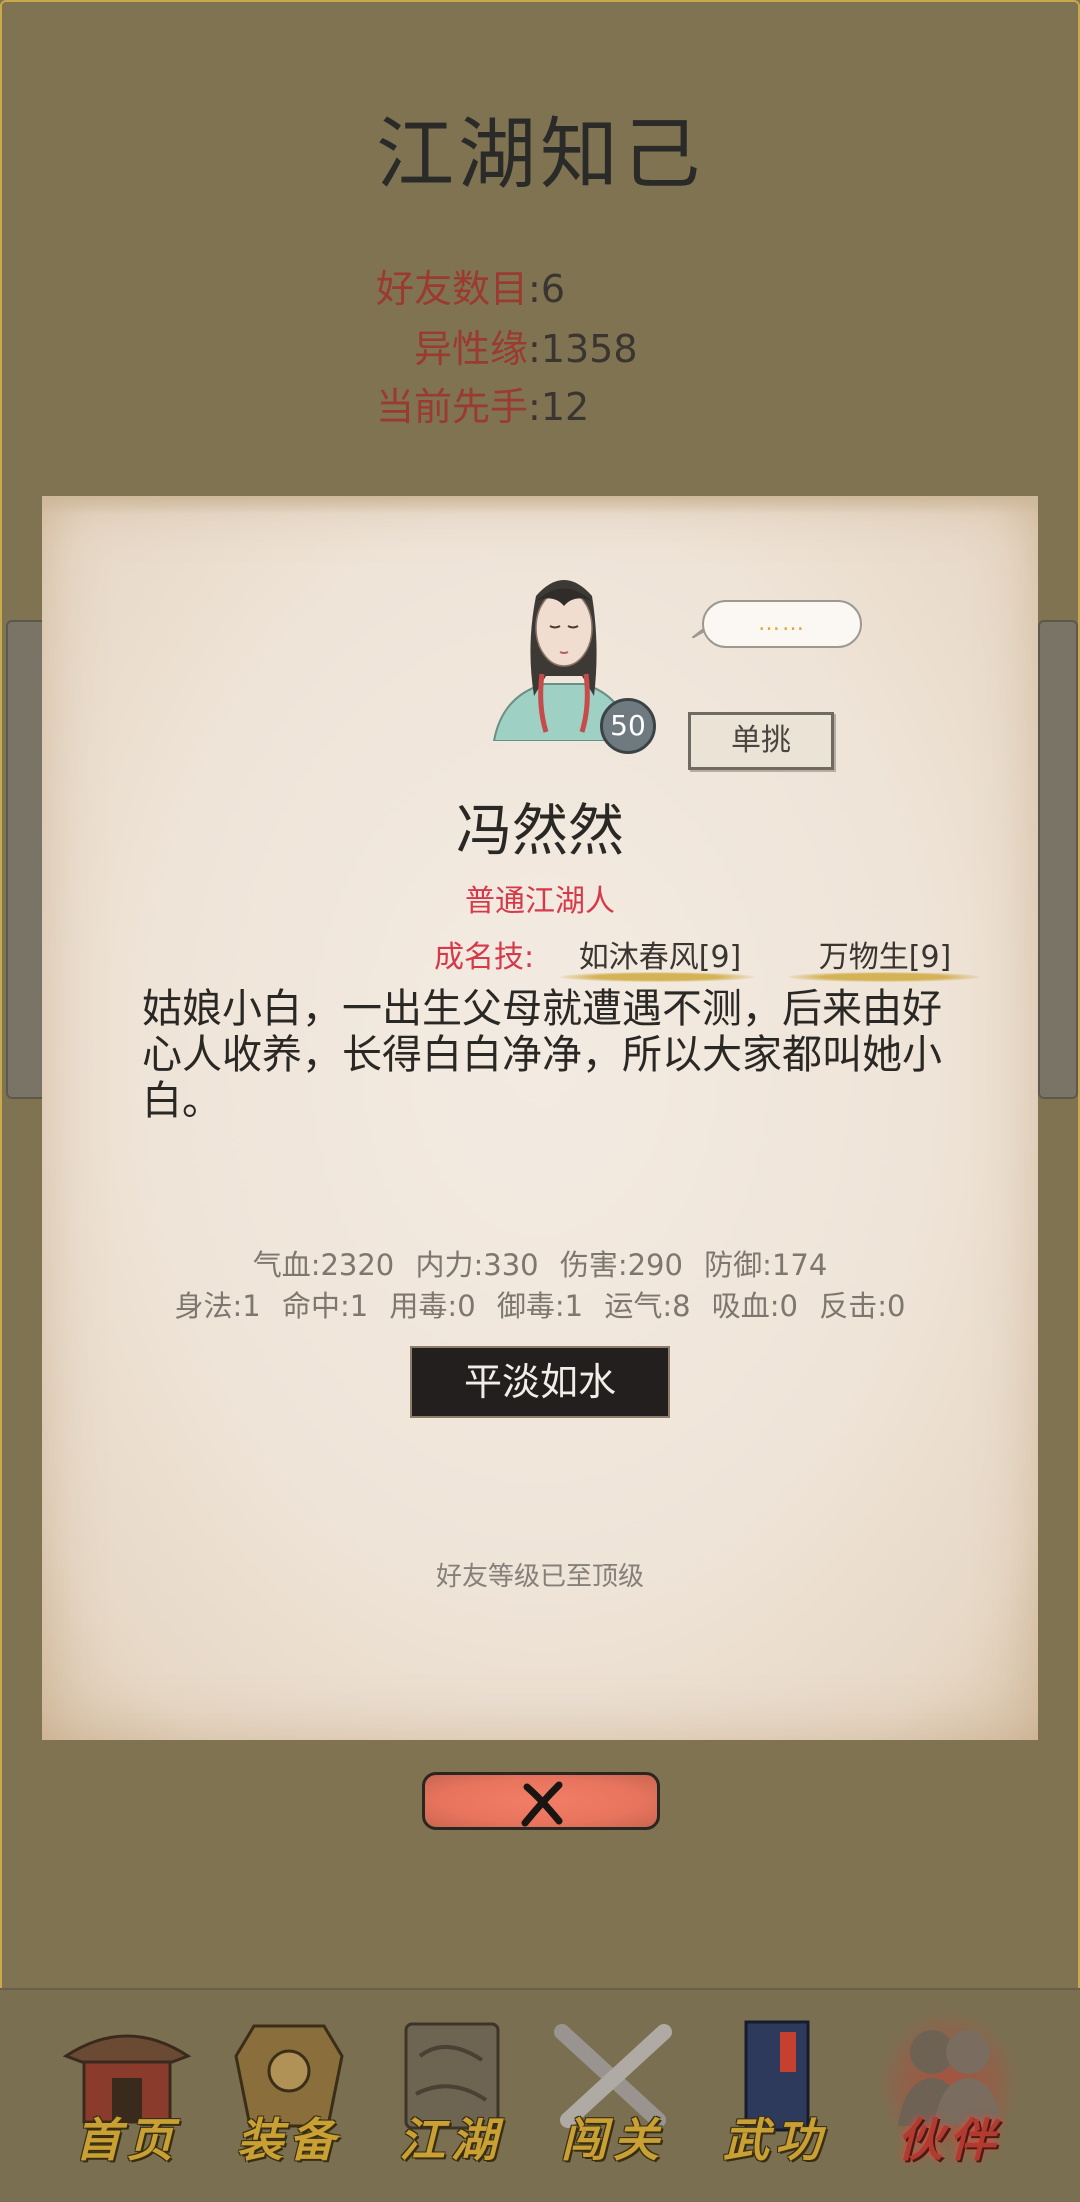  What do you see at coordinates (471, 349) in the screenshot?
I see `stat-label: 异性缘` at bounding box center [471, 349].